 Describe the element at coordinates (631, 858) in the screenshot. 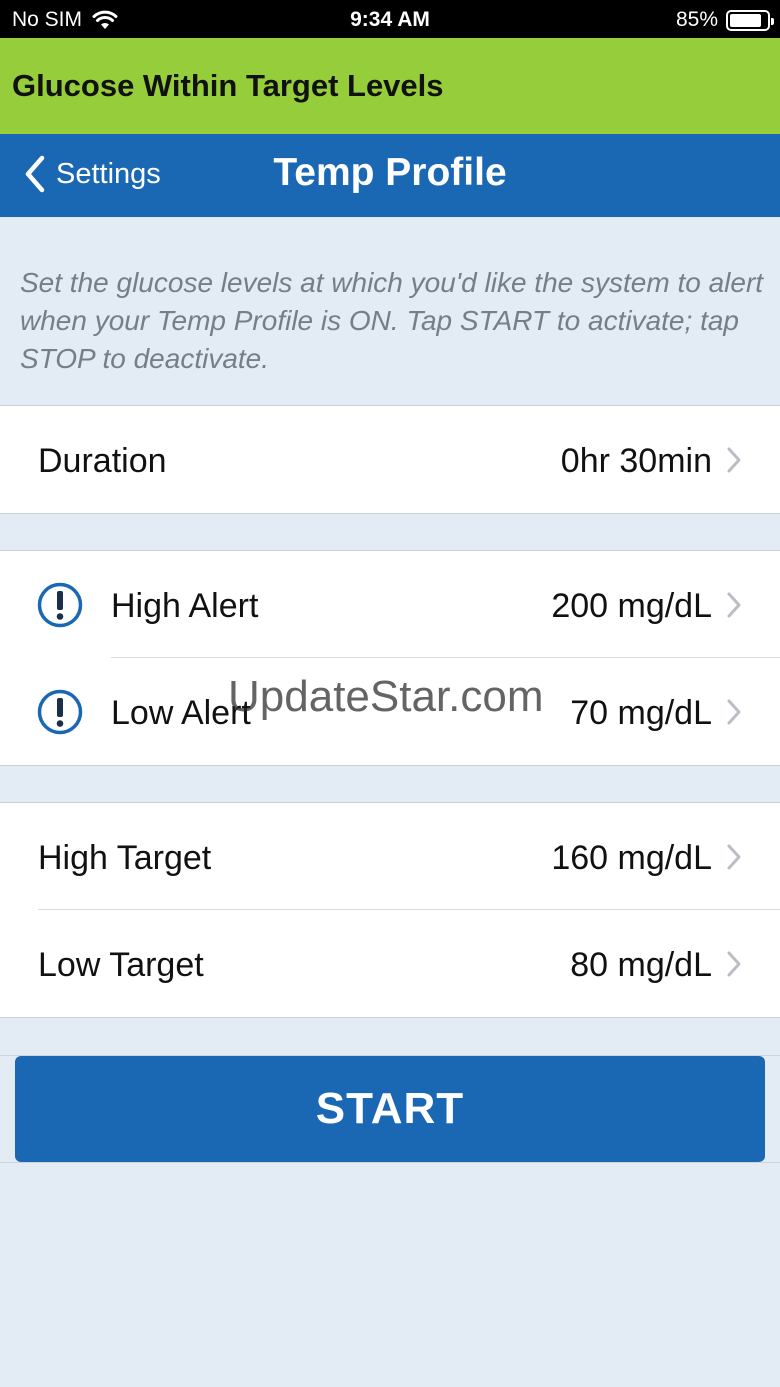

I see `high-target-value: 160 mg/dL` at that location.